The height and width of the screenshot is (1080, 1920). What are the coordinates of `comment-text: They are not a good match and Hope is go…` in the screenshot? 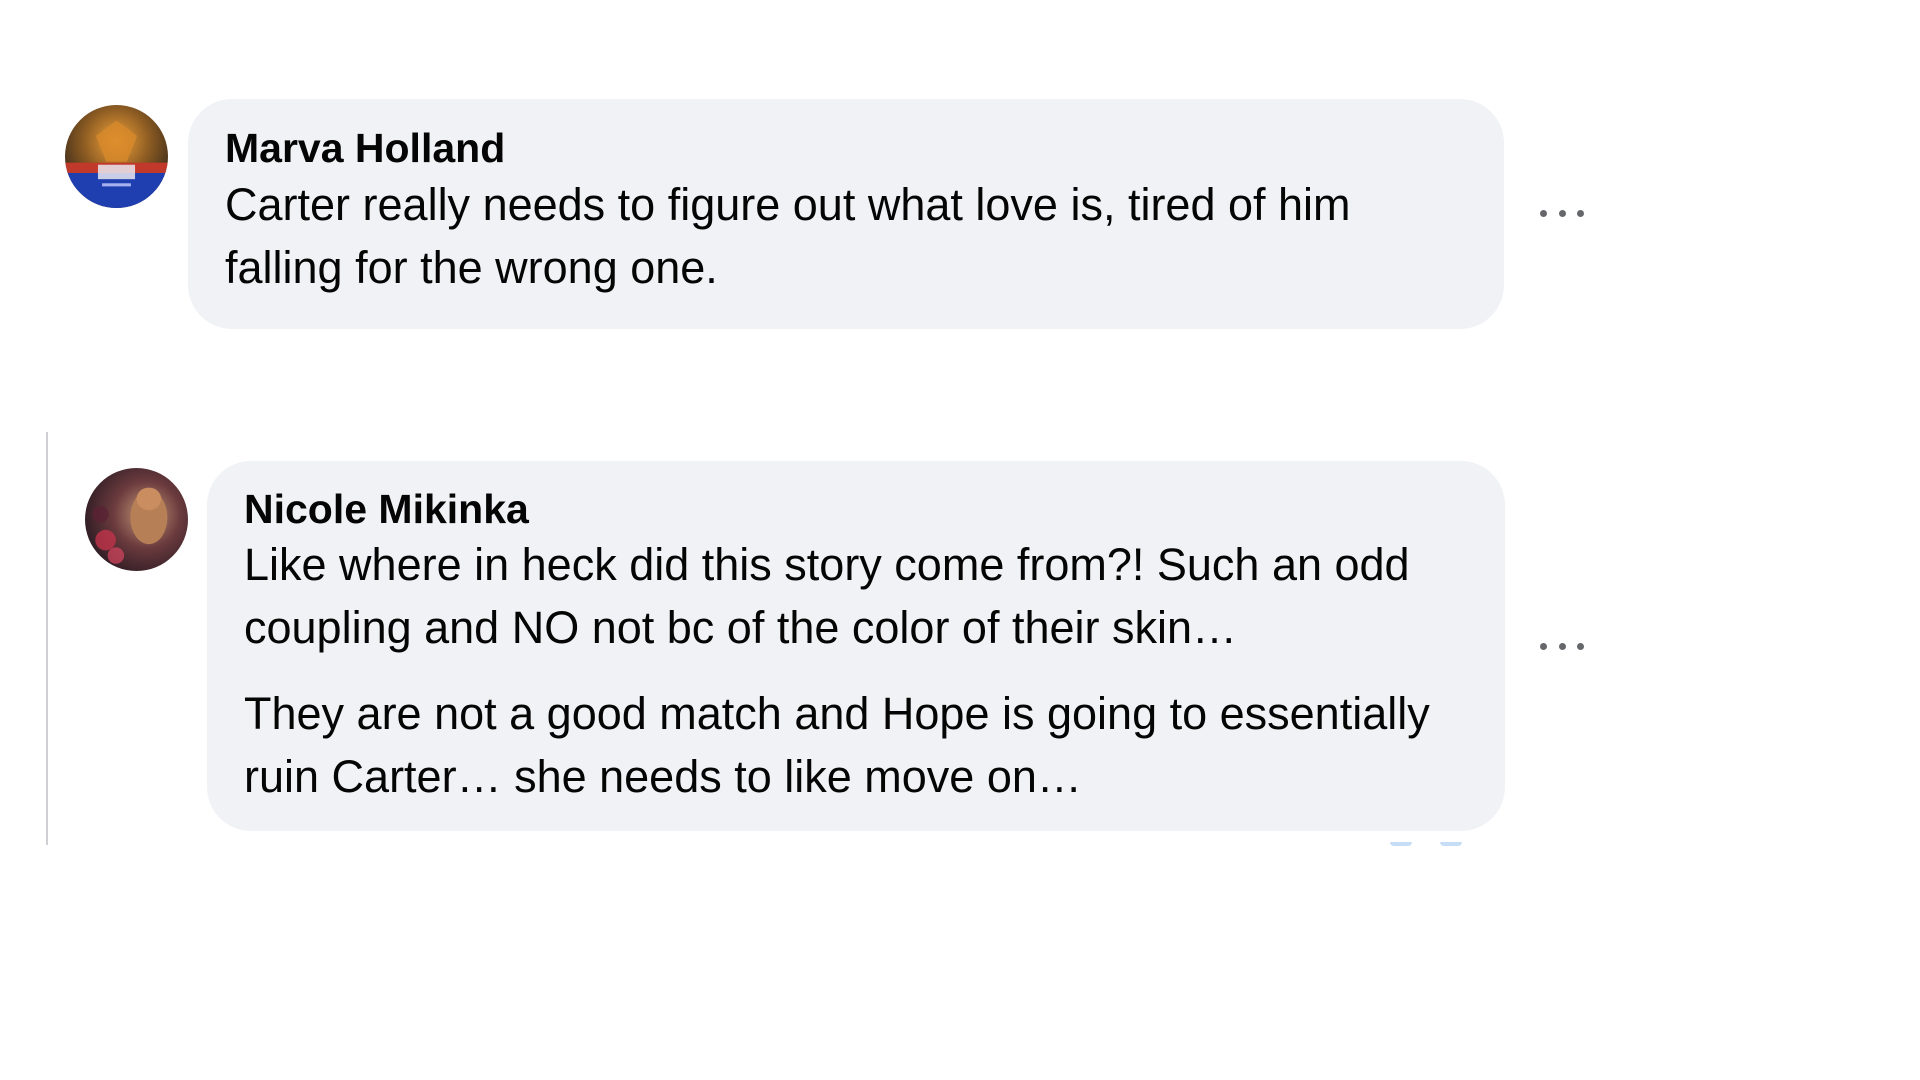 It's located at (837, 745).